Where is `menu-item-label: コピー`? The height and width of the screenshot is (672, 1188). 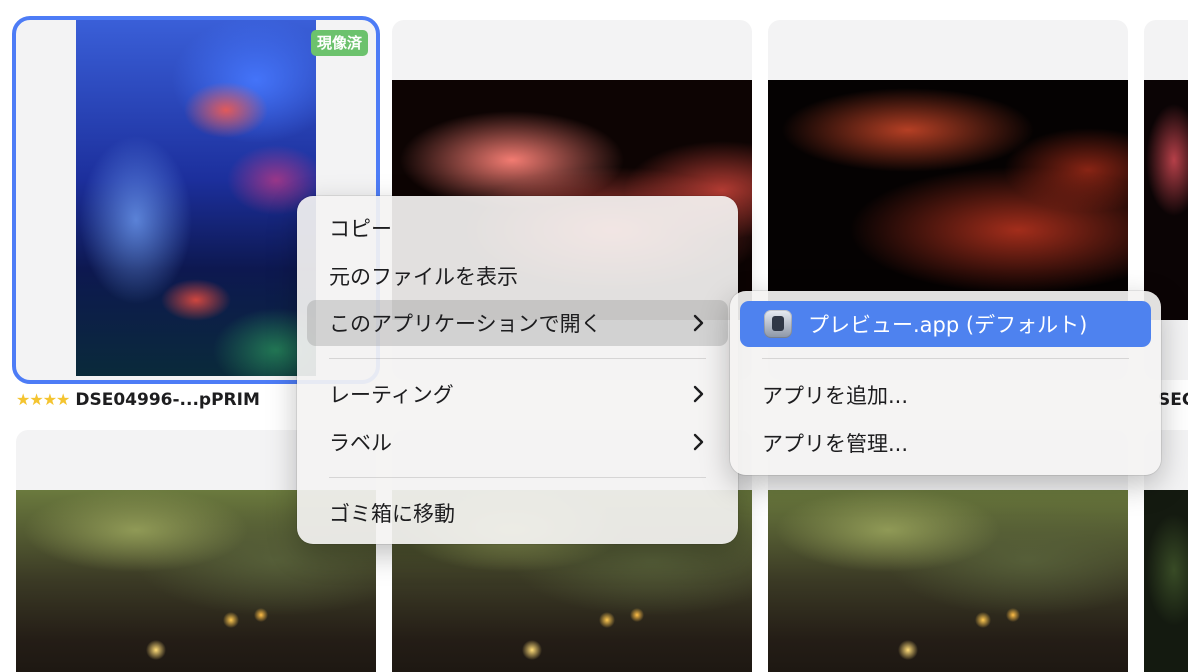
menu-item-label: コピー is located at coordinates (360, 229).